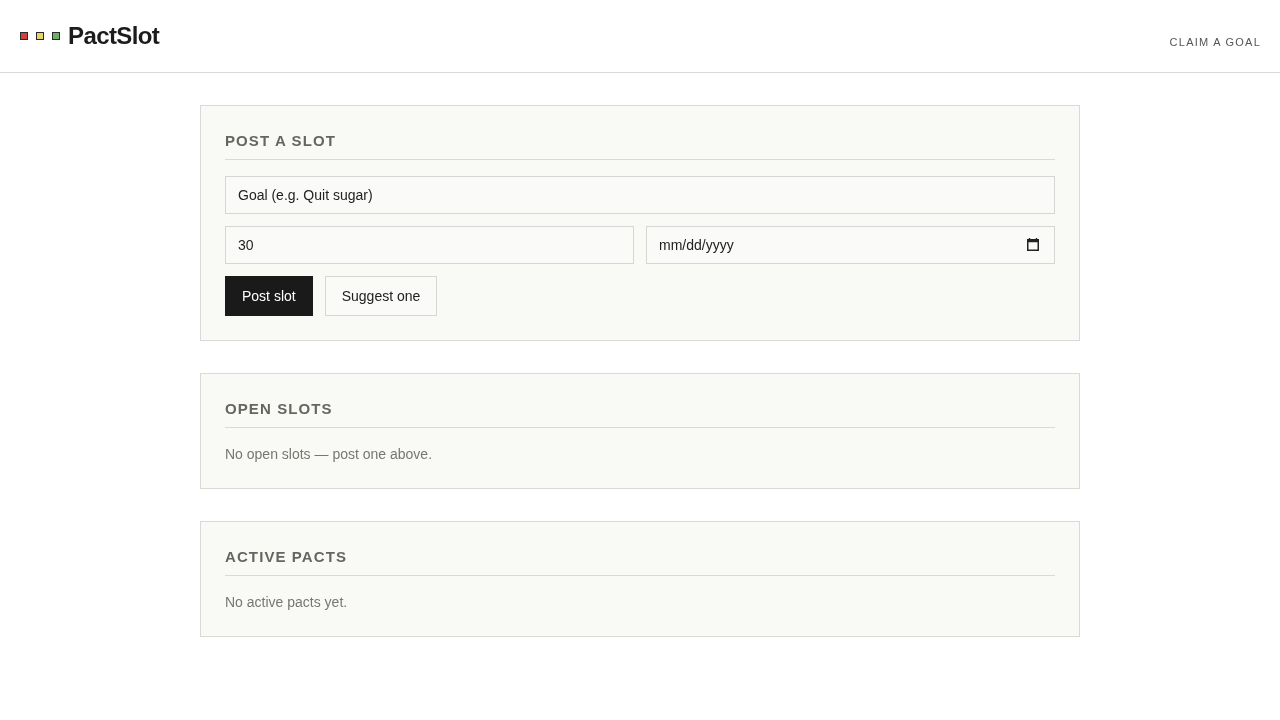  Describe the element at coordinates (640, 413) in the screenshot. I see `section-heading: OPEN SLOTS` at that location.